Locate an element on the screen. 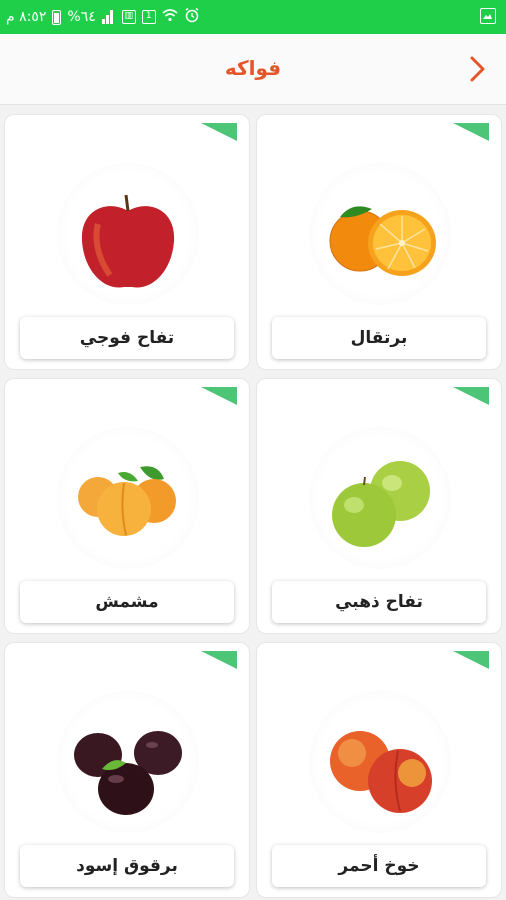  page-title: فواكه is located at coordinates (253, 68).